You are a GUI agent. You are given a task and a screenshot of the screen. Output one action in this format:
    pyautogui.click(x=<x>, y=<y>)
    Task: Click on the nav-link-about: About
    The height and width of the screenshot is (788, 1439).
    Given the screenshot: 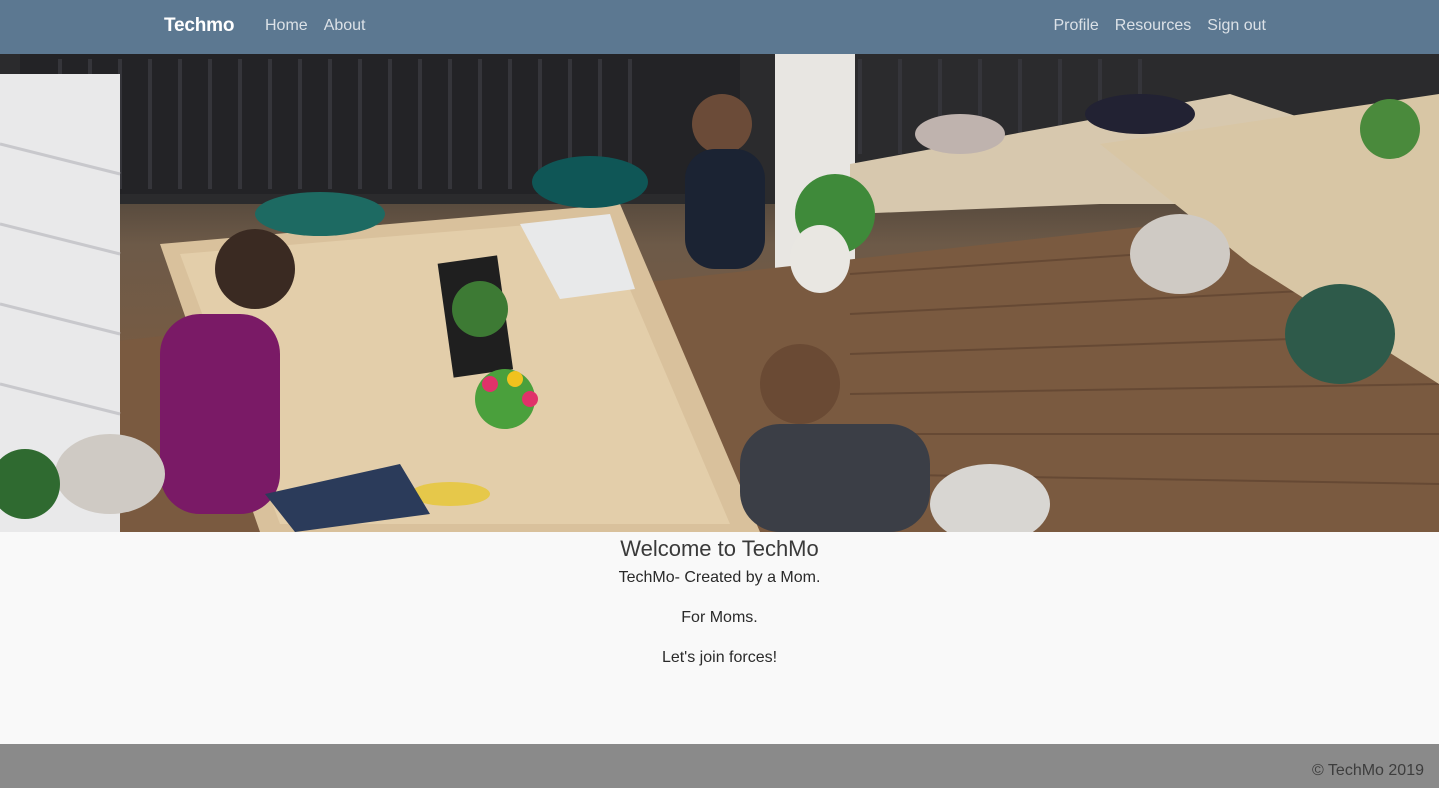 What is the action you would take?
    pyautogui.click(x=345, y=26)
    